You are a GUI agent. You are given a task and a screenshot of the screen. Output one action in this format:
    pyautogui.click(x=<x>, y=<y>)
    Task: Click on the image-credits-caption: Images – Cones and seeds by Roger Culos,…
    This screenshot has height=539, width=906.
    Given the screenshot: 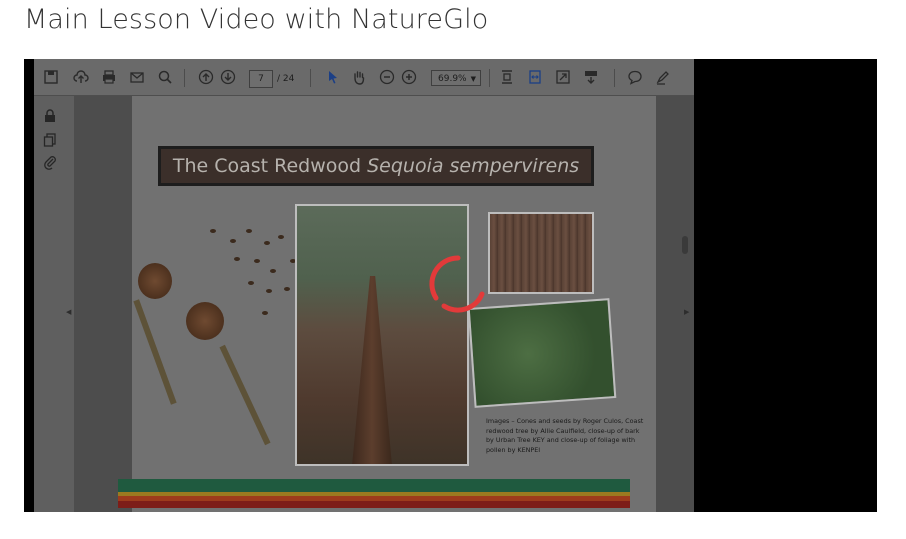 What is the action you would take?
    pyautogui.click(x=565, y=435)
    